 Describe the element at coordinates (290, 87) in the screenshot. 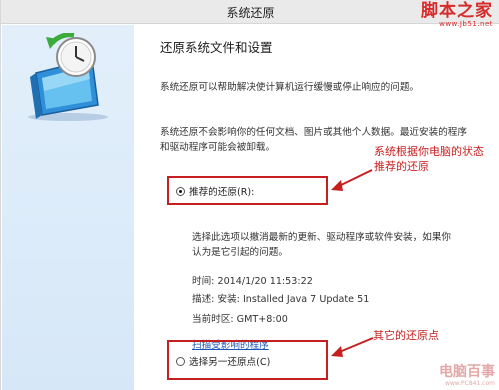

I see `intro-text: 系统还原可以帮助解决使计算机运行缓慢或停止响应的问题。` at that location.